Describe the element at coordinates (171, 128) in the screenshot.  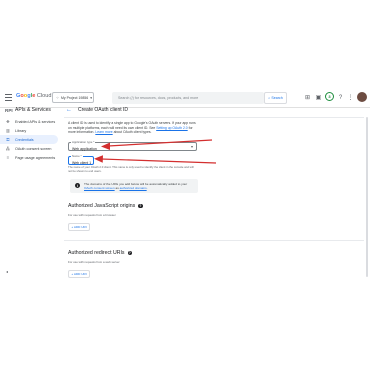
I see `setup-oauth-link: Setting up OAuth 2.0` at that location.